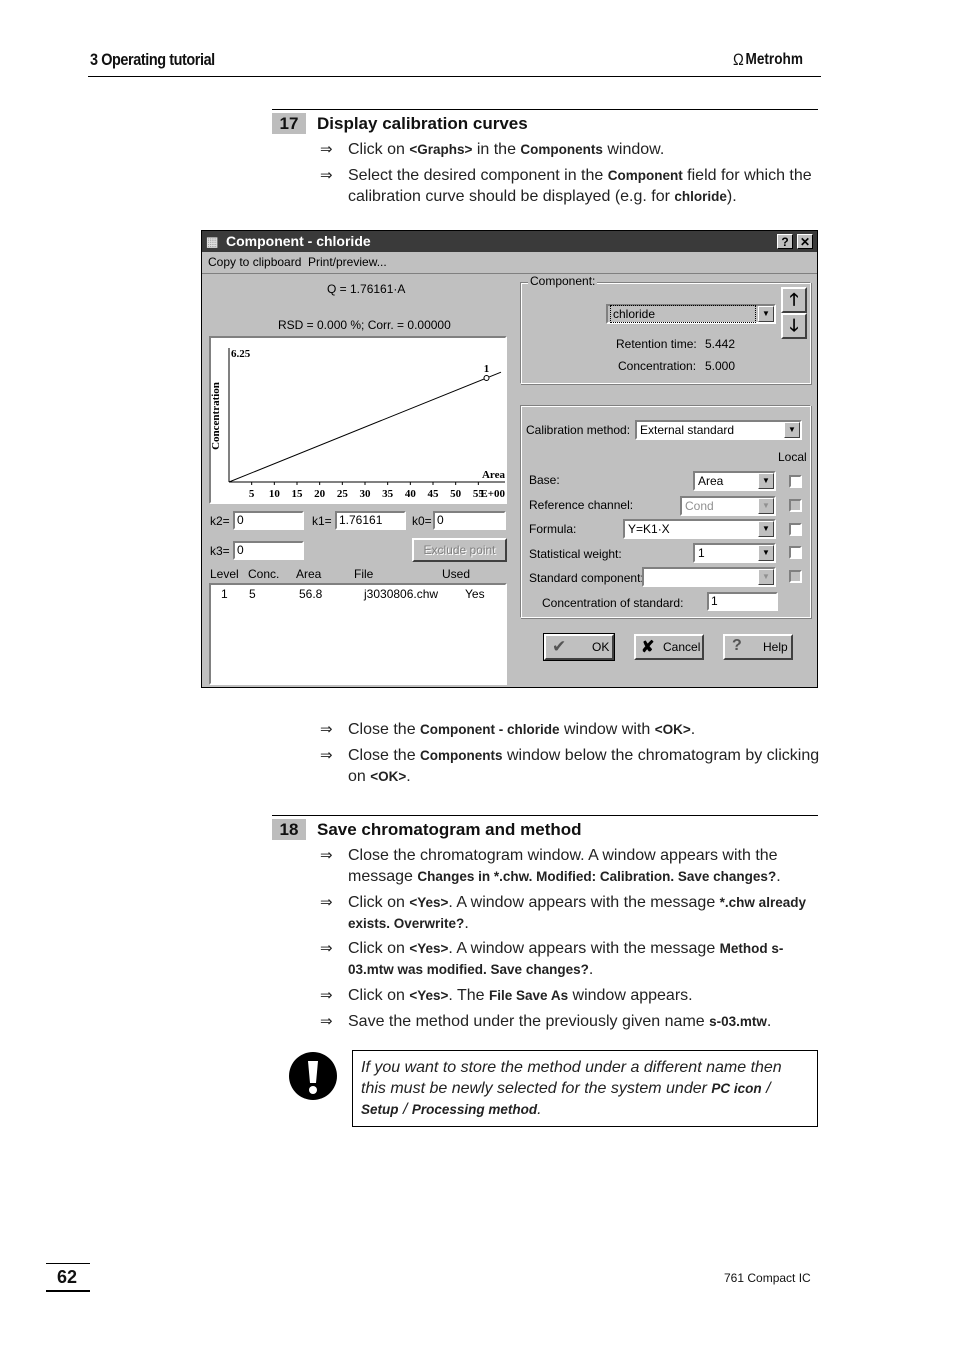 Image resolution: width=954 pixels, height=1351 pixels. What do you see at coordinates (691, 314) in the screenshot?
I see `component-select: chloride ▼` at bounding box center [691, 314].